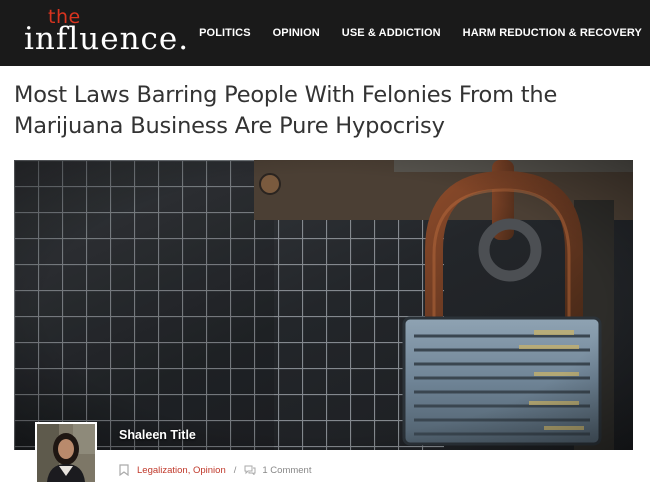  What do you see at coordinates (225, 33) in the screenshot?
I see `nav-politics: POLITICS` at bounding box center [225, 33].